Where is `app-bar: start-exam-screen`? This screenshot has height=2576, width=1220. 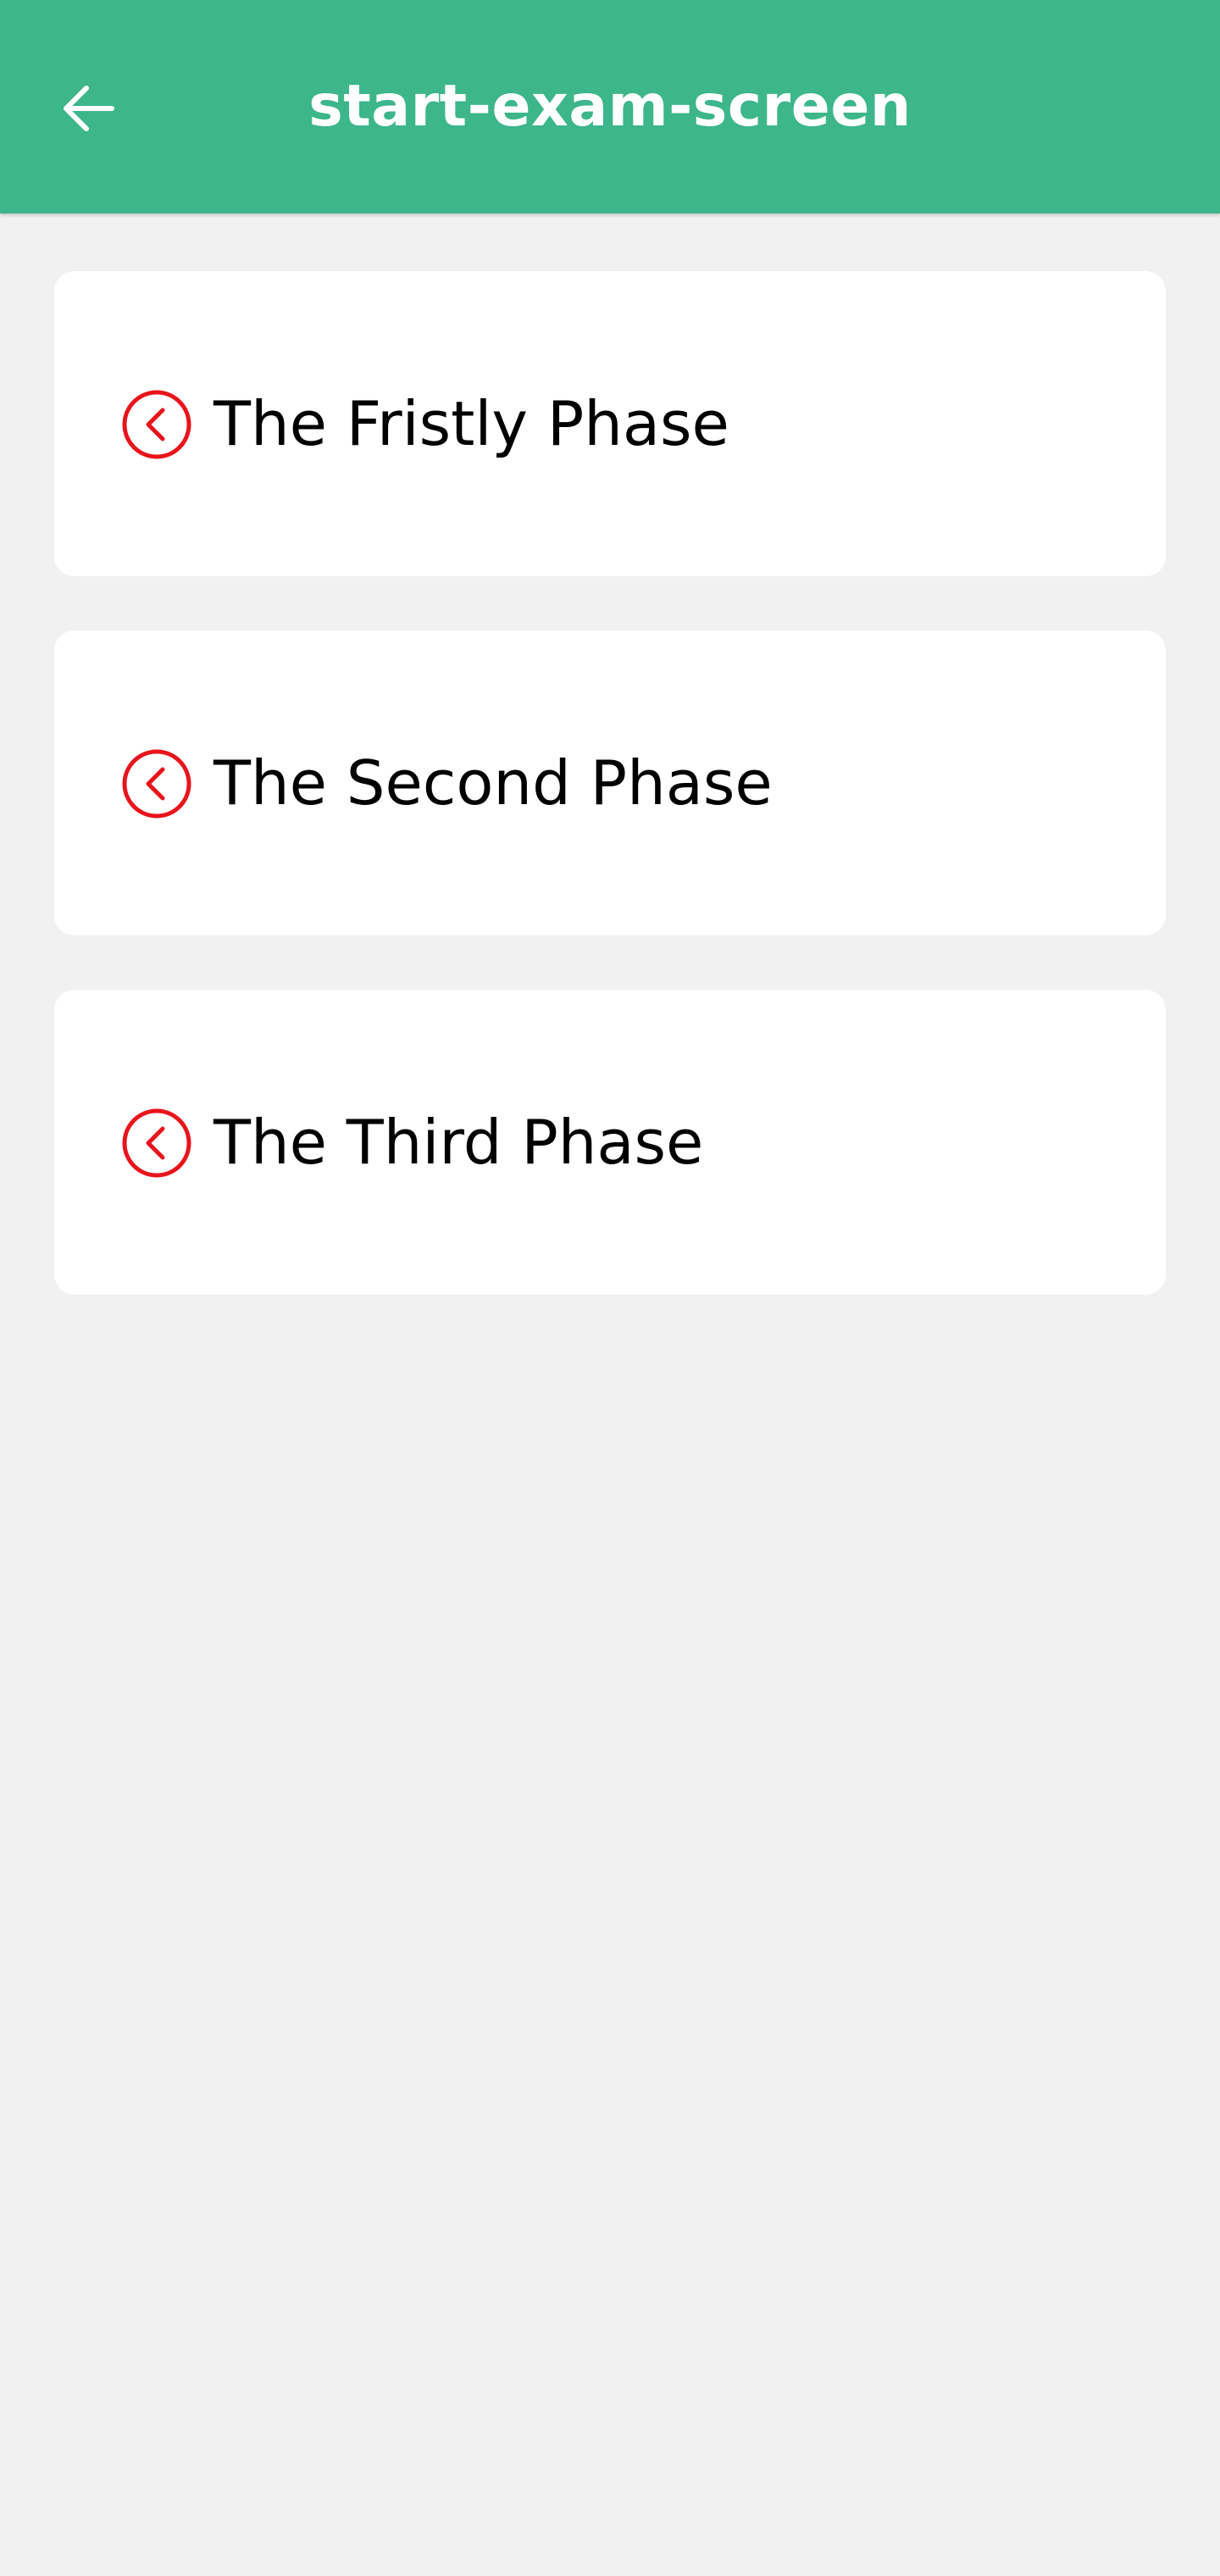 app-bar: start-exam-screen is located at coordinates (610, 107).